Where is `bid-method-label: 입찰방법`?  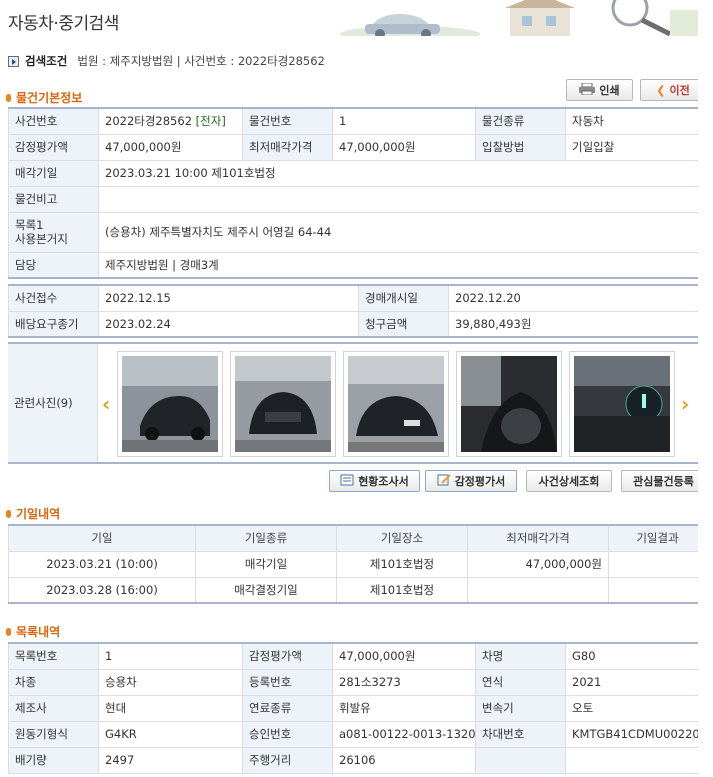 bid-method-label: 입찰방법 is located at coordinates (520, 147).